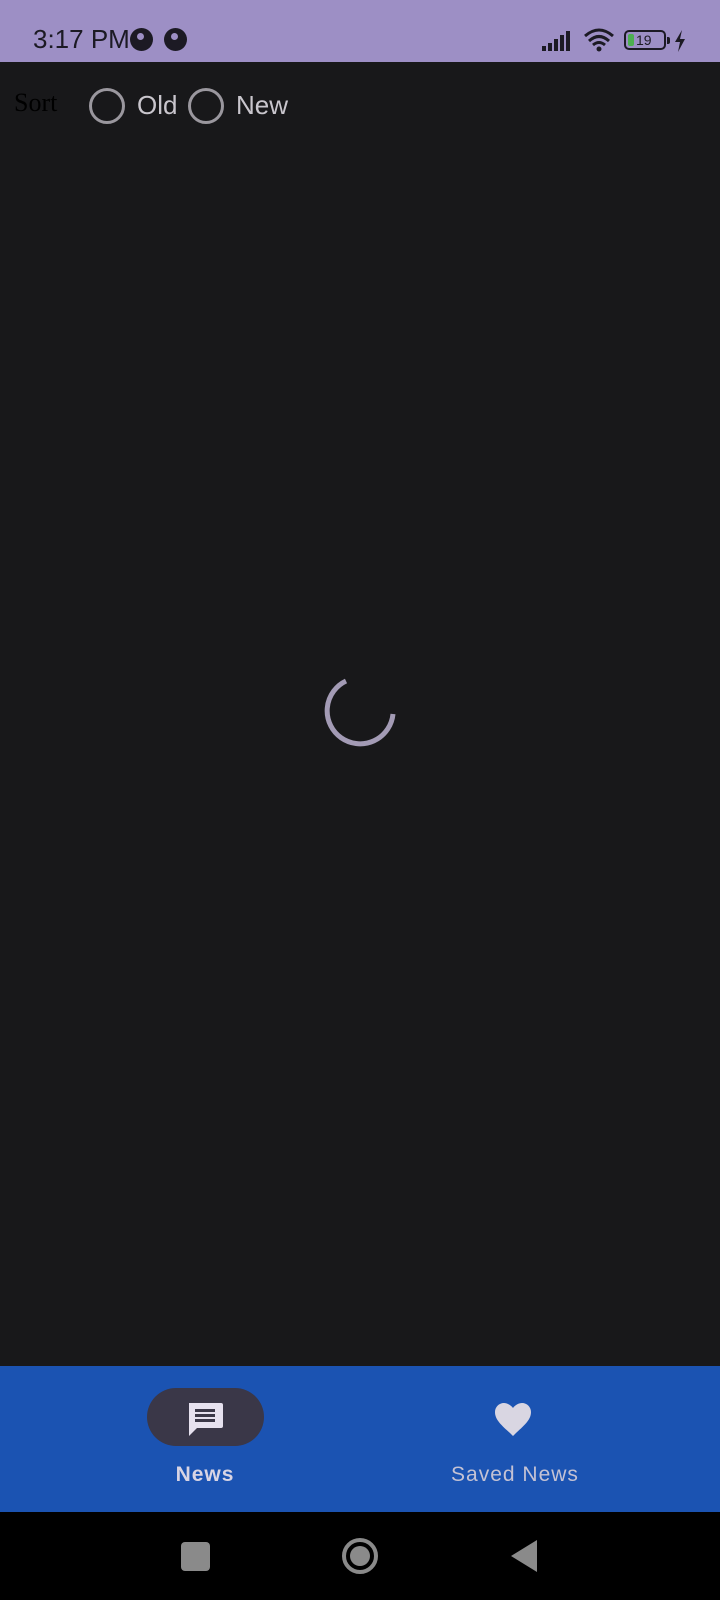 This screenshot has width=720, height=1600. What do you see at coordinates (644, 40) in the screenshot?
I see `battery-level: 19` at bounding box center [644, 40].